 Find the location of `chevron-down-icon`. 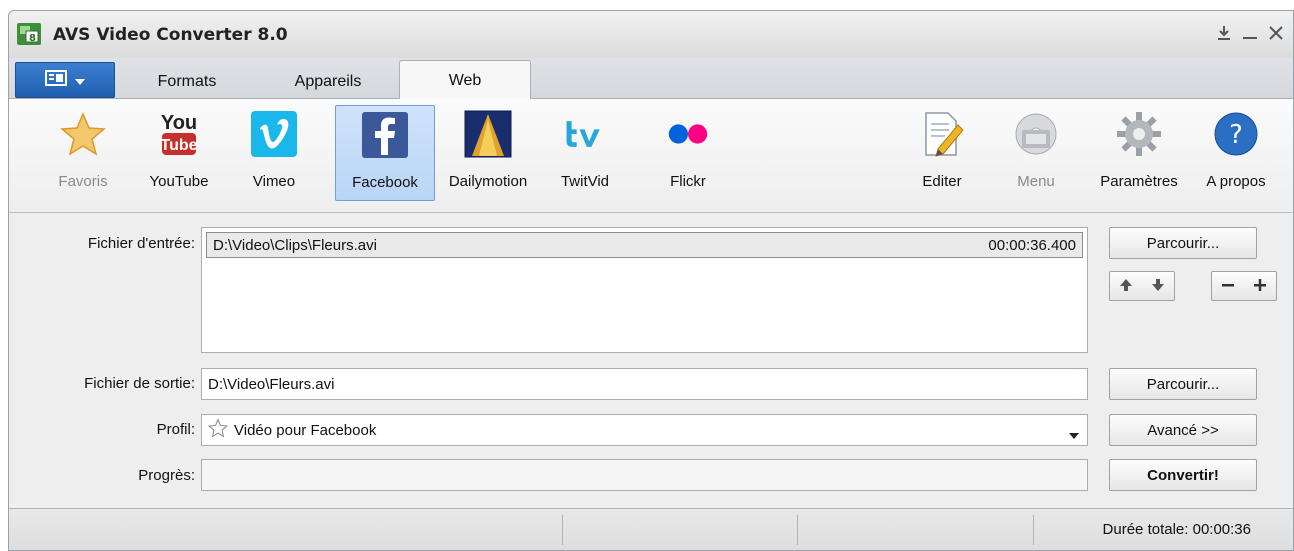

chevron-down-icon is located at coordinates (80, 80).